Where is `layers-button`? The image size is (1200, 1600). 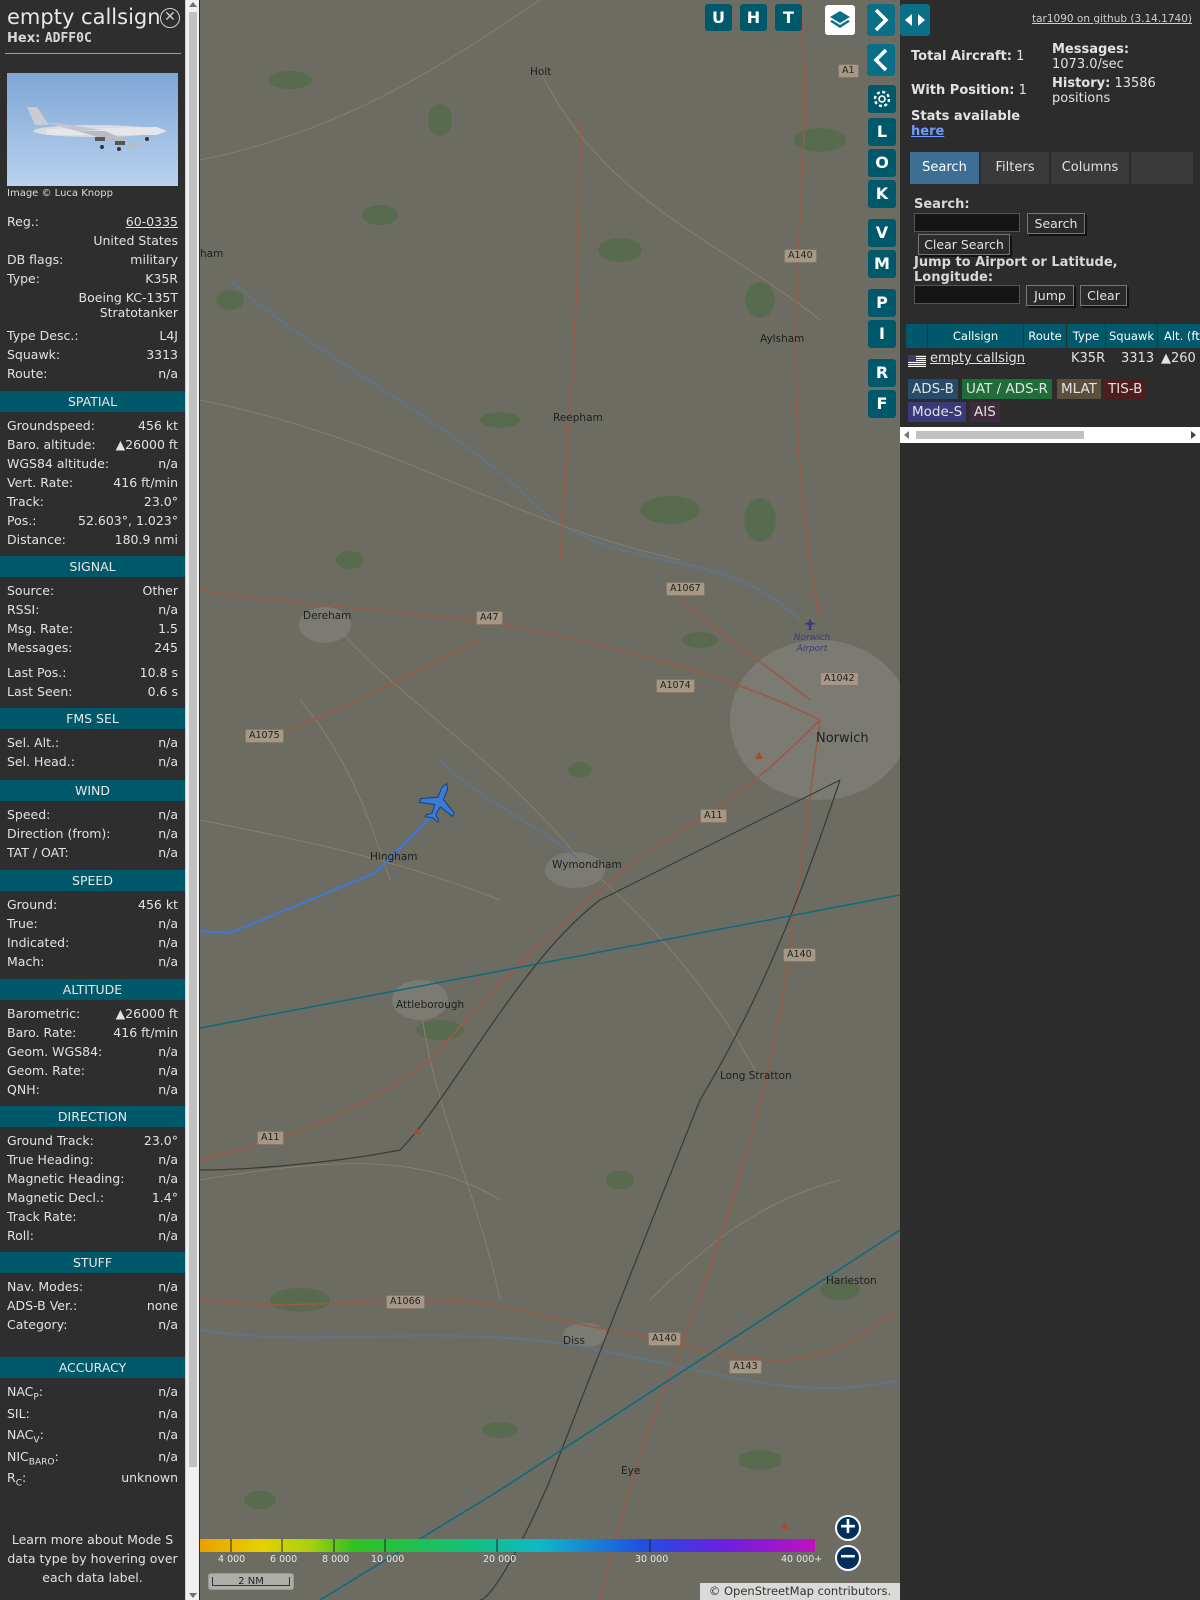 layers-button is located at coordinates (840, 20).